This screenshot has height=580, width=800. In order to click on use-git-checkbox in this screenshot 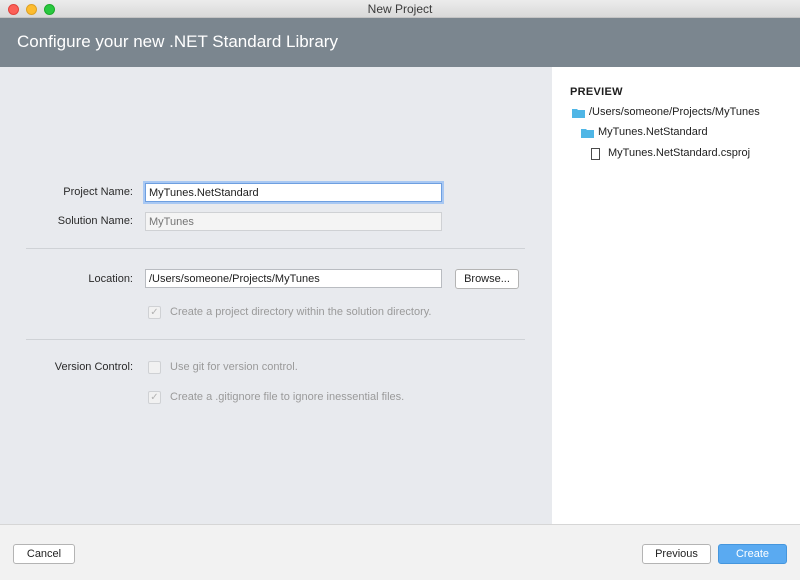, I will do `click(154, 367)`.